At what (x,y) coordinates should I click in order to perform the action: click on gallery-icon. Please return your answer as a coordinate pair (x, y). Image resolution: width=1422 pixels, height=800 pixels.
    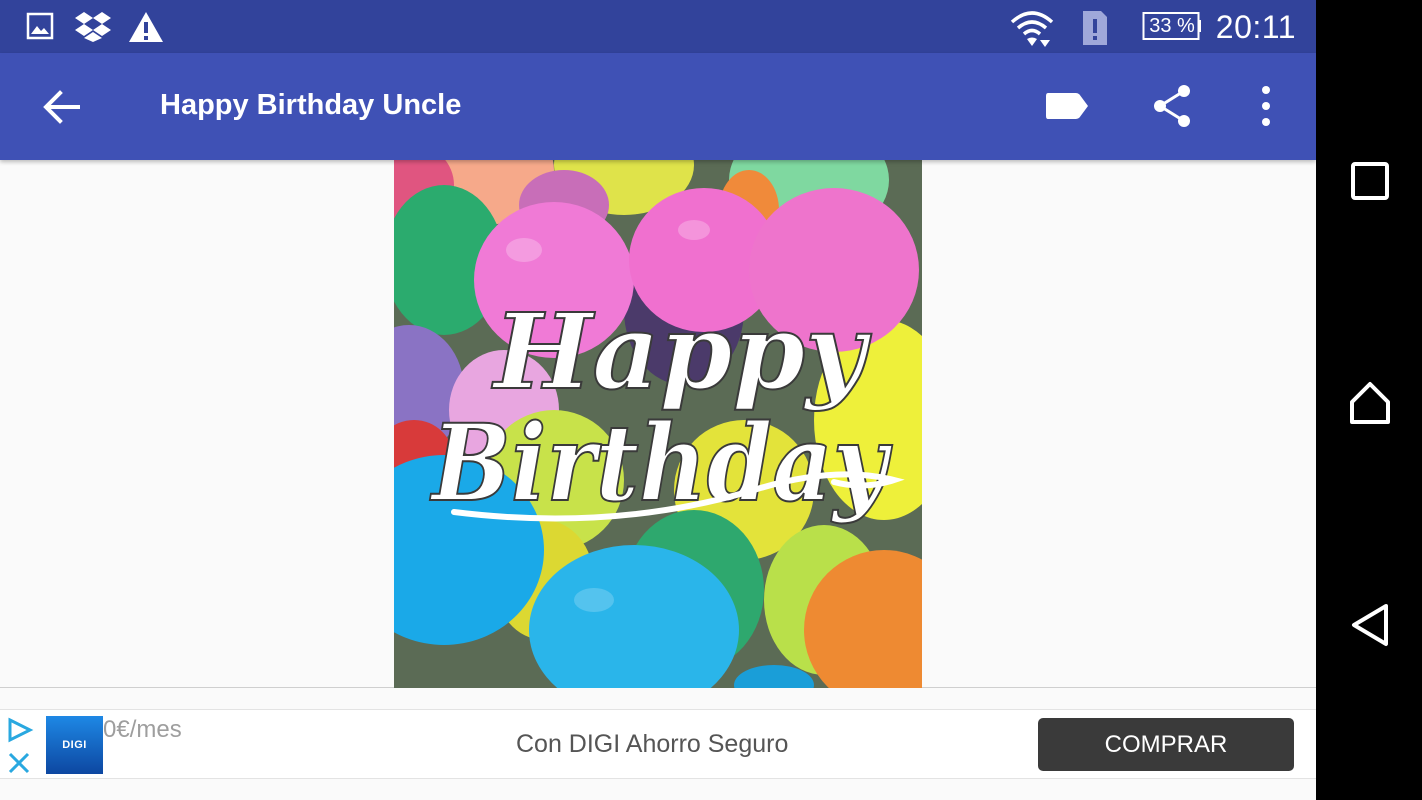
    Looking at the image, I should click on (40, 26).